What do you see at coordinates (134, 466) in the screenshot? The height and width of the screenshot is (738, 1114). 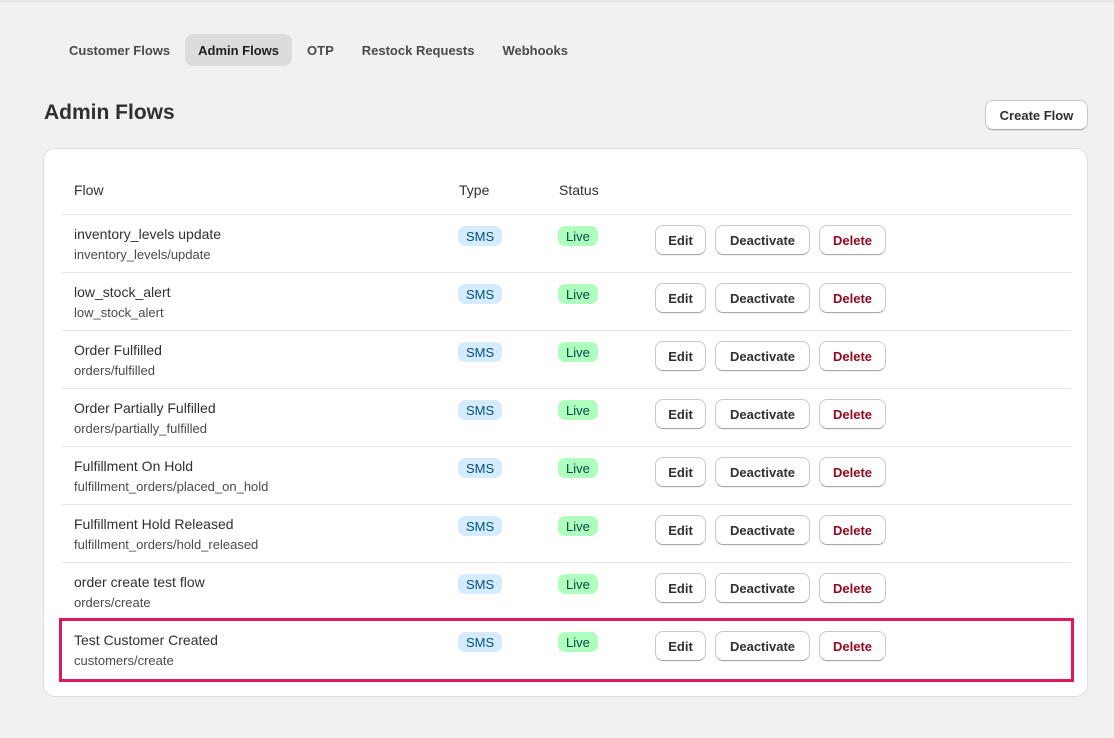 I see `flow-name: Fulfillment On Hold` at bounding box center [134, 466].